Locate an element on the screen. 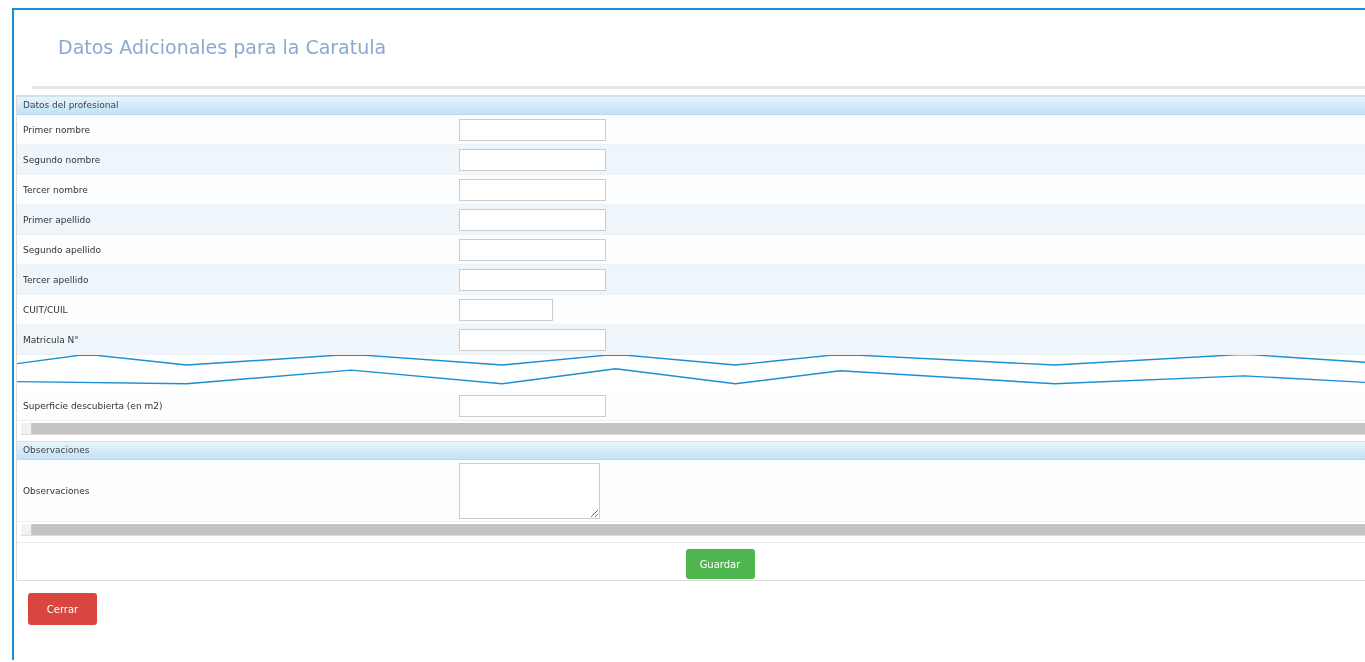 This screenshot has height=662, width=1365. close-button: Cerrar is located at coordinates (62, 609).